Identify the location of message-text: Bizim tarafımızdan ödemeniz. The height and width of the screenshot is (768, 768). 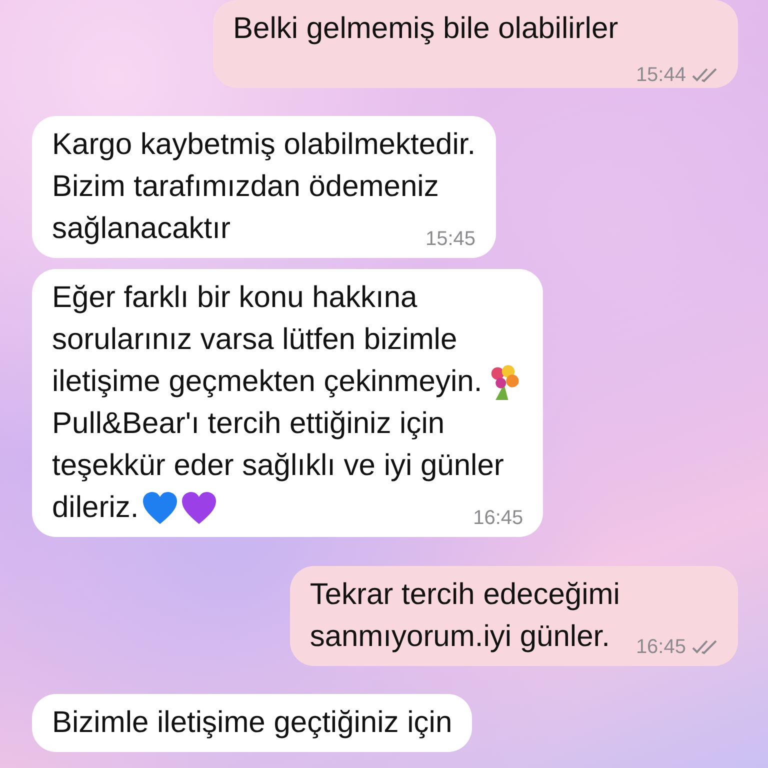
(245, 187).